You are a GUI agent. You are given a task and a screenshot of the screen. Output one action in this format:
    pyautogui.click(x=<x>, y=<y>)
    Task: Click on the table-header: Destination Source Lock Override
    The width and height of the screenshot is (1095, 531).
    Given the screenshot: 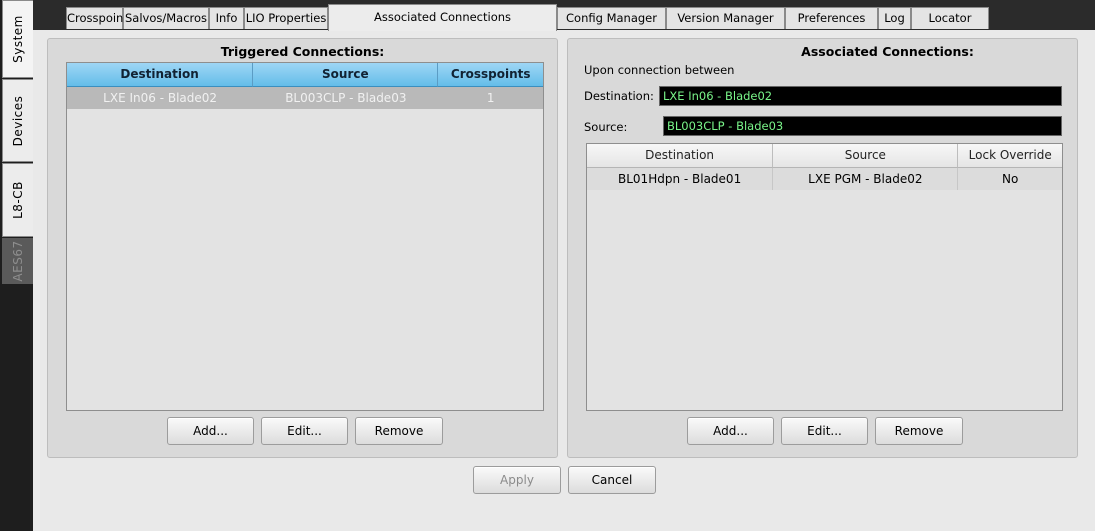 What is the action you would take?
    pyautogui.click(x=824, y=156)
    